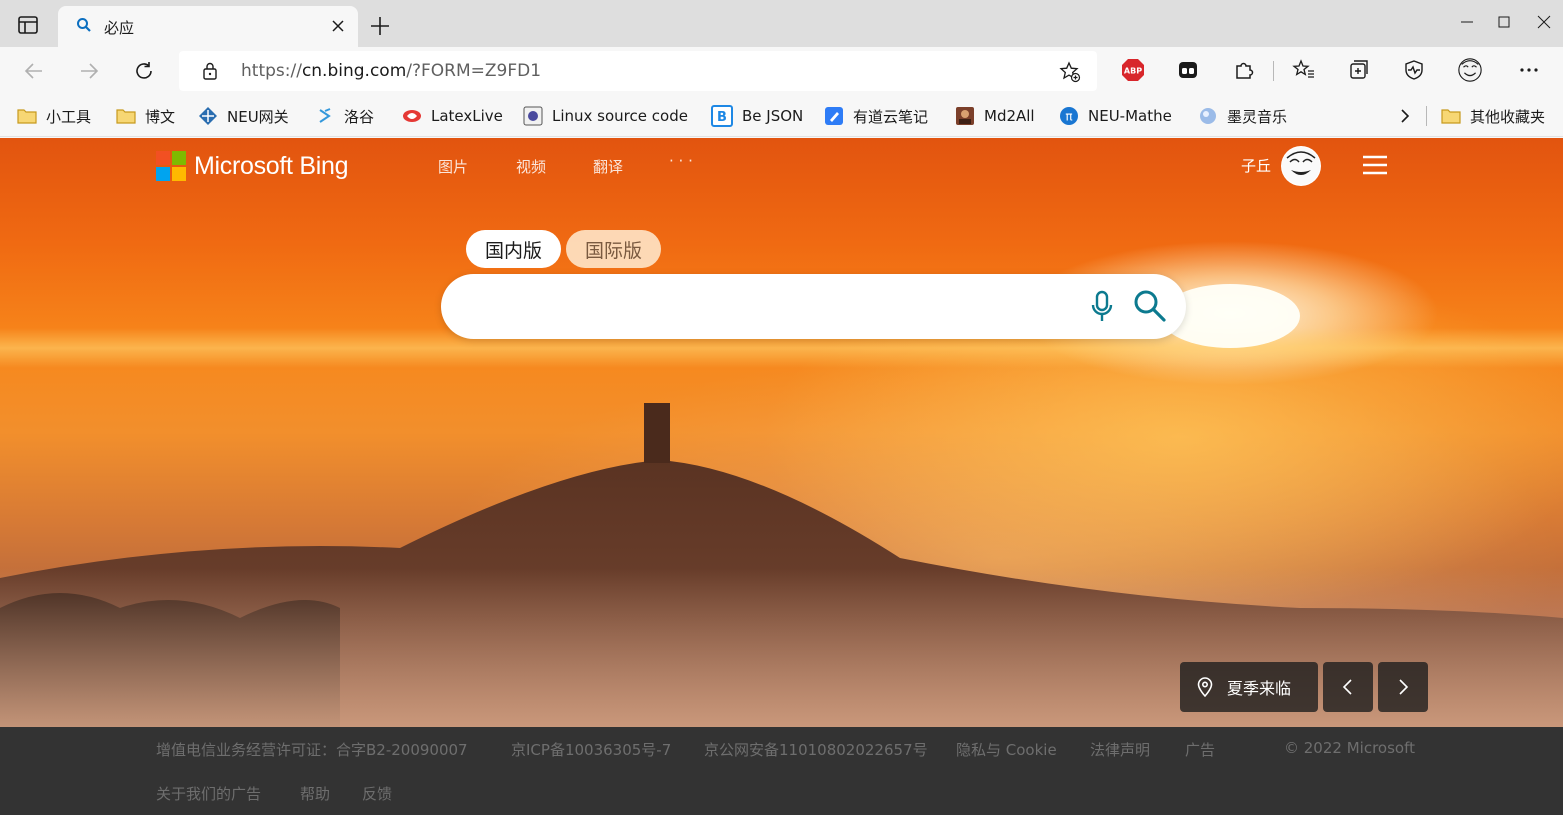 The height and width of the screenshot is (815, 1563). What do you see at coordinates (834, 116) in the screenshot?
I see `youdao-icon` at bounding box center [834, 116].